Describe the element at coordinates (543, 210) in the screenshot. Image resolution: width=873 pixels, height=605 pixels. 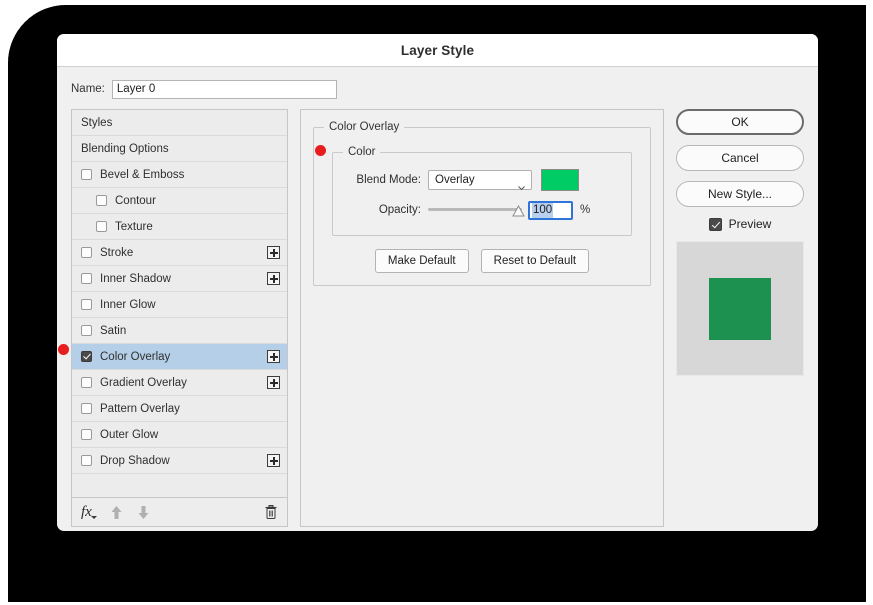
I see `opacity-value: 100` at that location.